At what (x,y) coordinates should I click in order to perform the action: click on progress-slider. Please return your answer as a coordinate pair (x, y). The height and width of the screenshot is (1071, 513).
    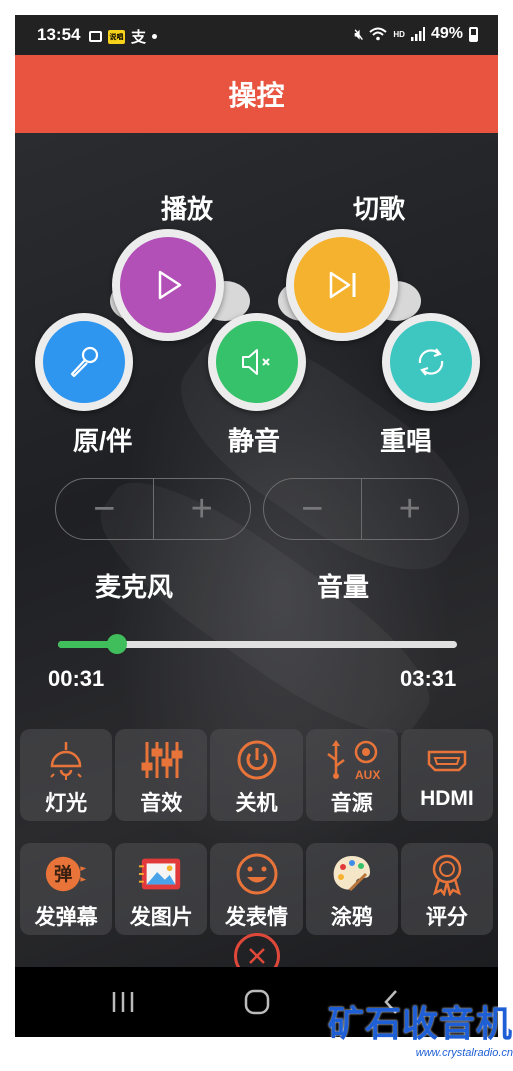
    Looking at the image, I should click on (257, 644).